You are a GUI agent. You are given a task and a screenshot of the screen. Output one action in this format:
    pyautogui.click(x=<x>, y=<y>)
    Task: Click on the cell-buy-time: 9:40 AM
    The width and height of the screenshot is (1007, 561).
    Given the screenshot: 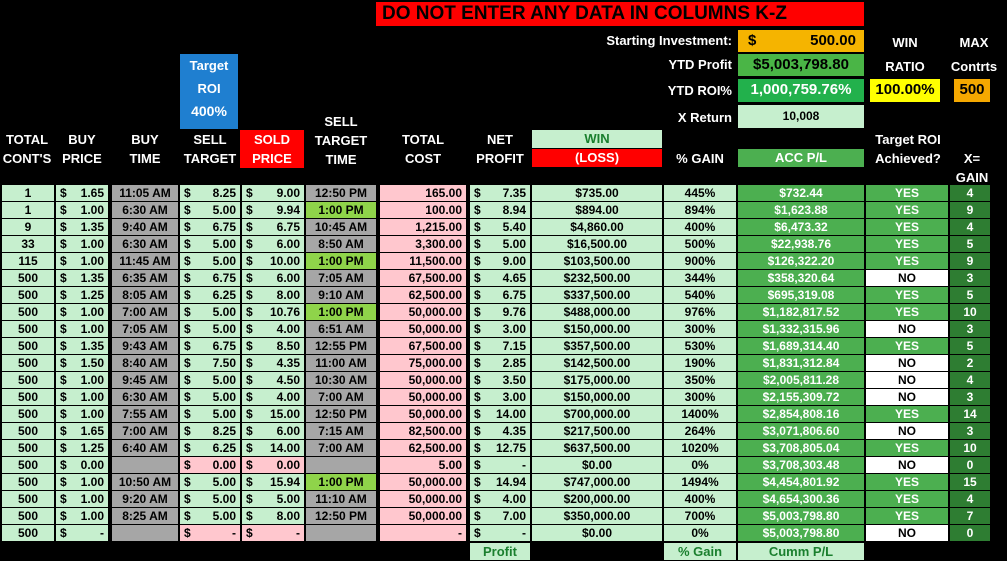 What is the action you would take?
    pyautogui.click(x=145, y=227)
    